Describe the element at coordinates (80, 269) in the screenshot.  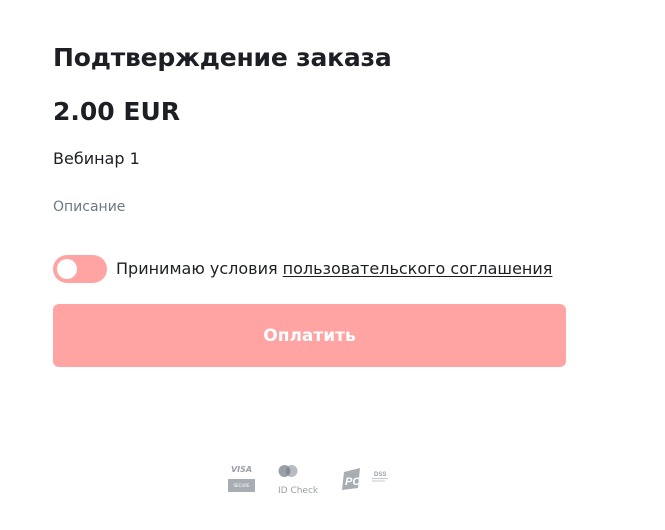
I see `agreement-toggle` at that location.